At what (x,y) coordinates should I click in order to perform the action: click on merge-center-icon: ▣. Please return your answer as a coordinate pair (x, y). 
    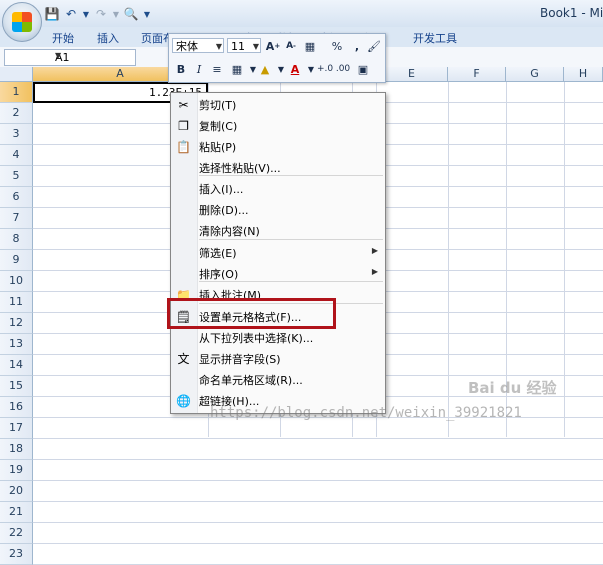
    Looking at the image, I should click on (363, 69).